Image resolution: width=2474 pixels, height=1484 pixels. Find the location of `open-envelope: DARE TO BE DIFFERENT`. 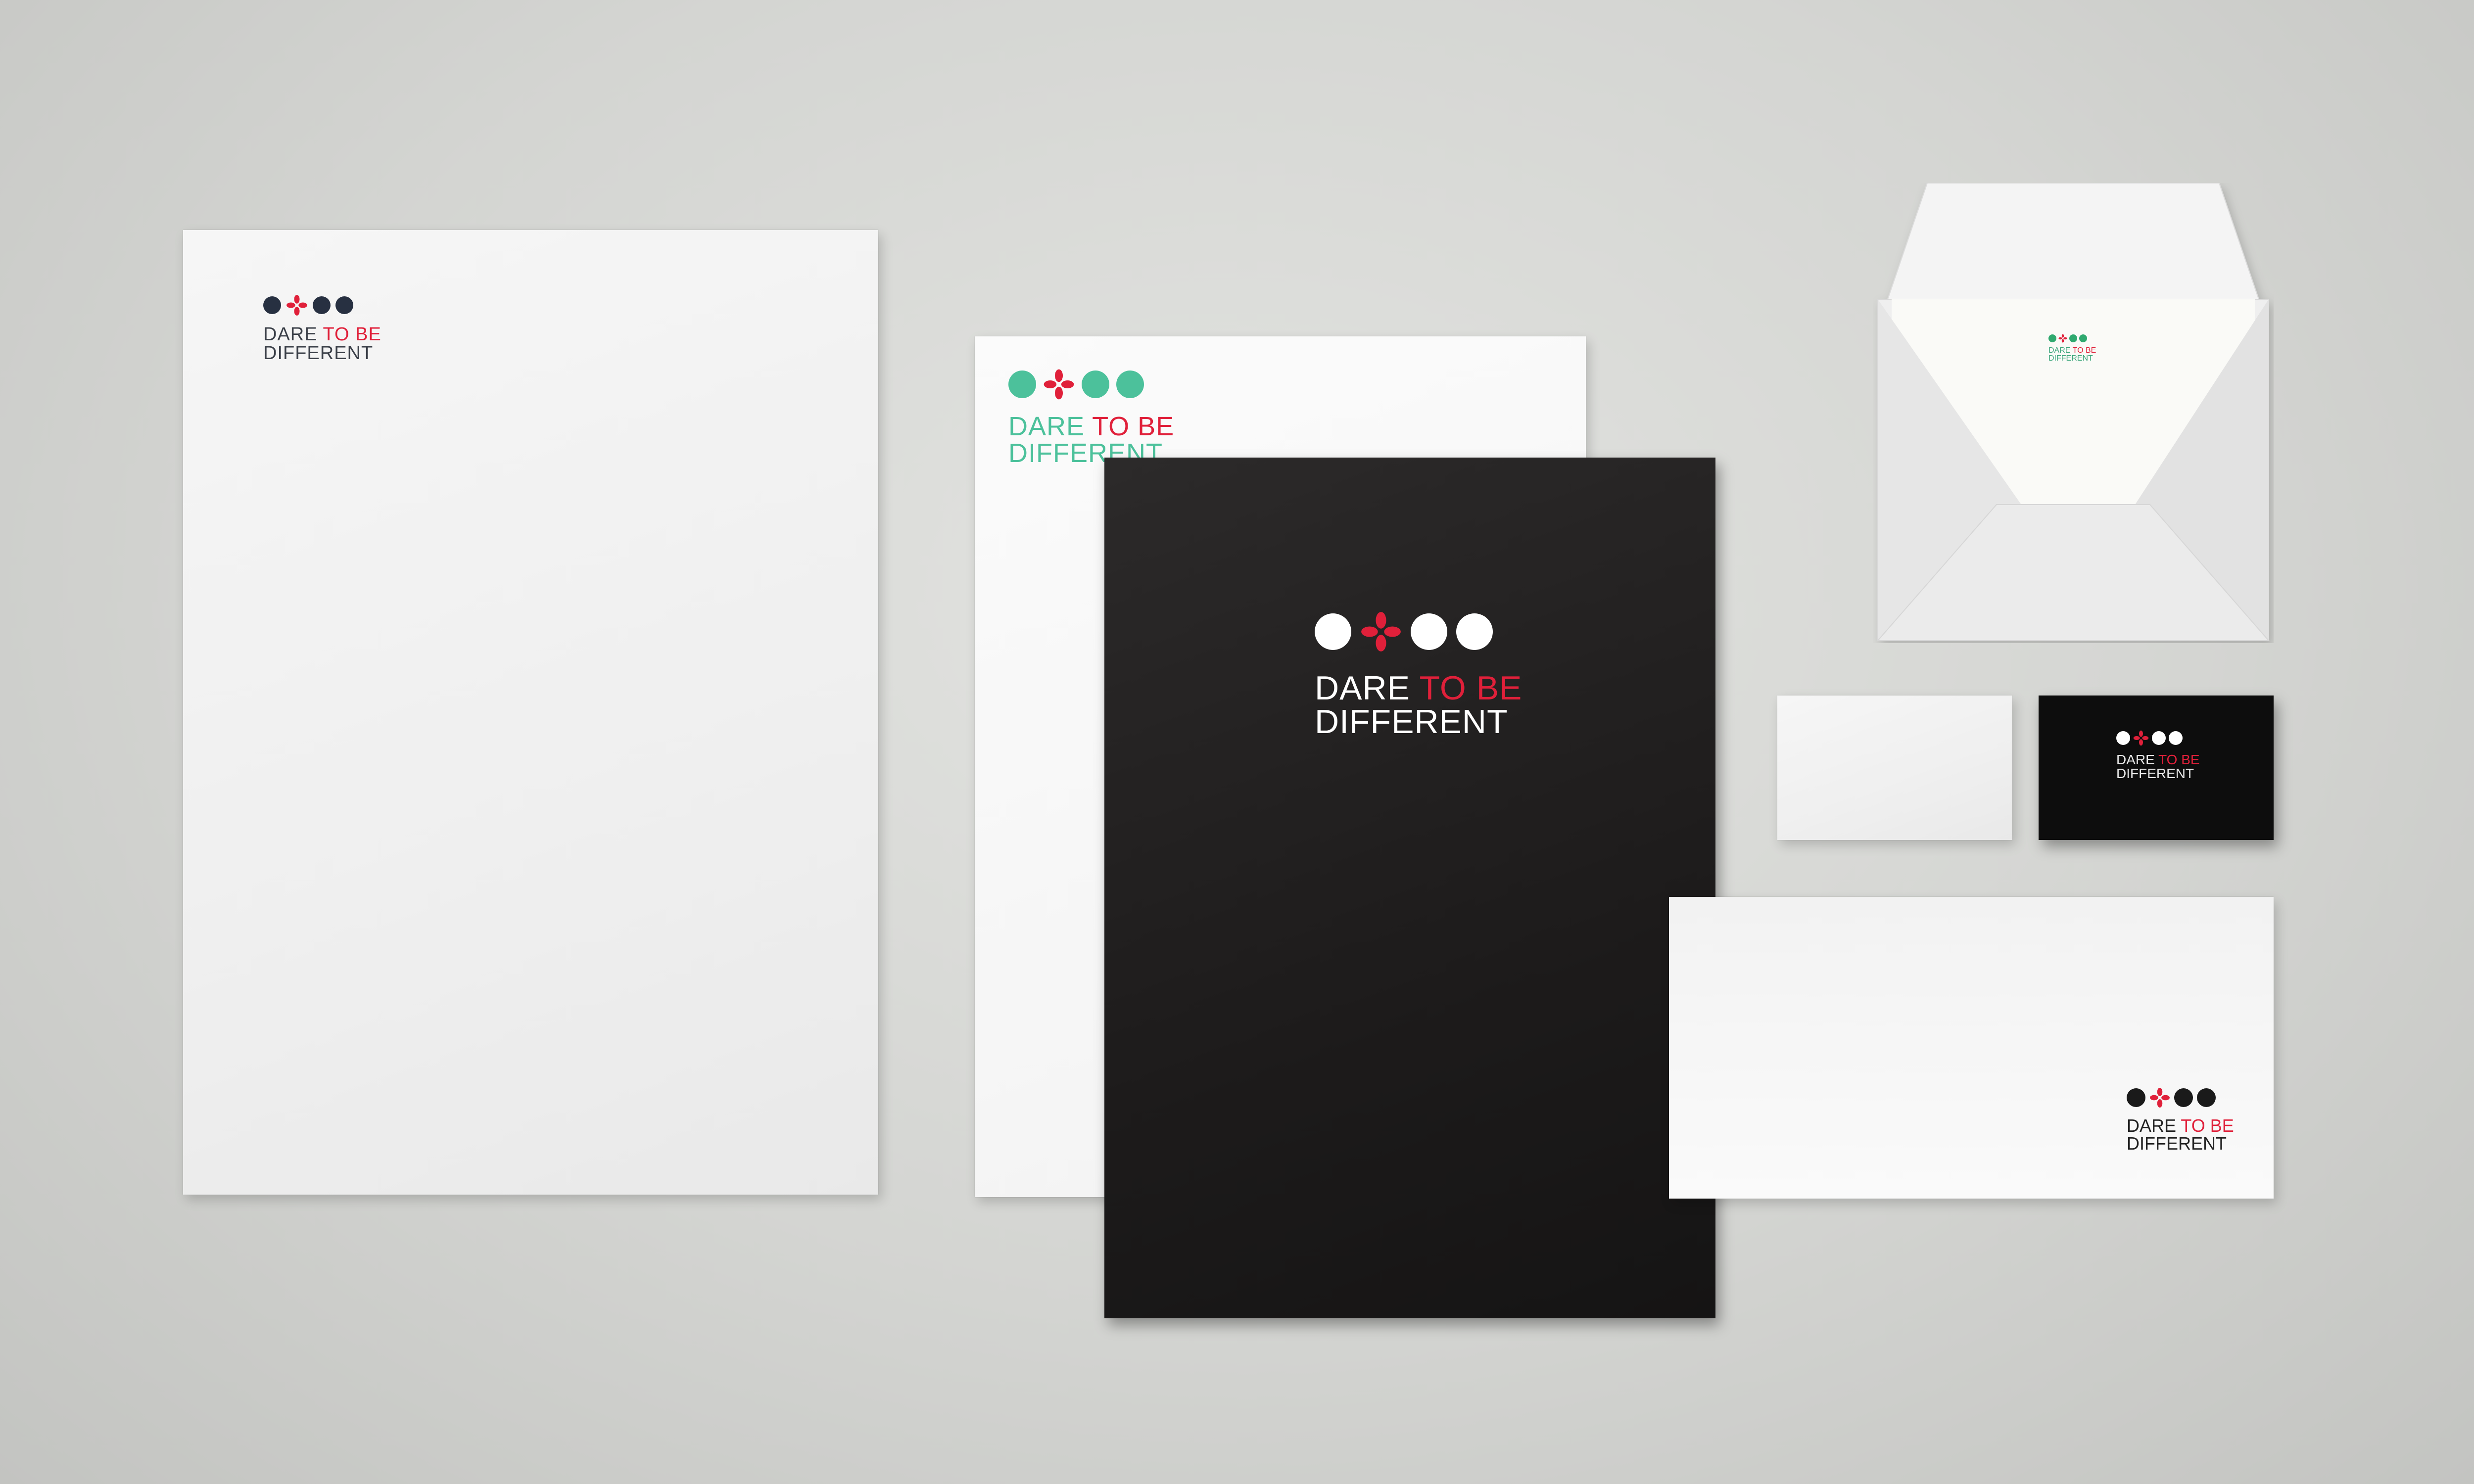

open-envelope: DARE TO BE DIFFERENT is located at coordinates (2074, 413).